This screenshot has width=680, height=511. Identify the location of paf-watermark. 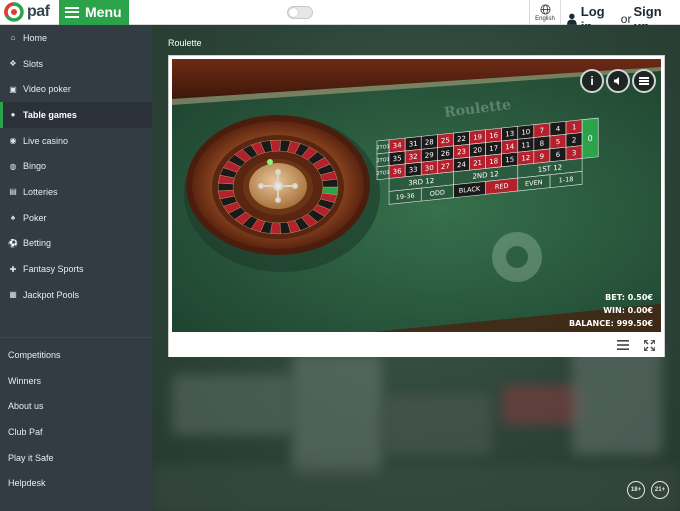
(517, 257).